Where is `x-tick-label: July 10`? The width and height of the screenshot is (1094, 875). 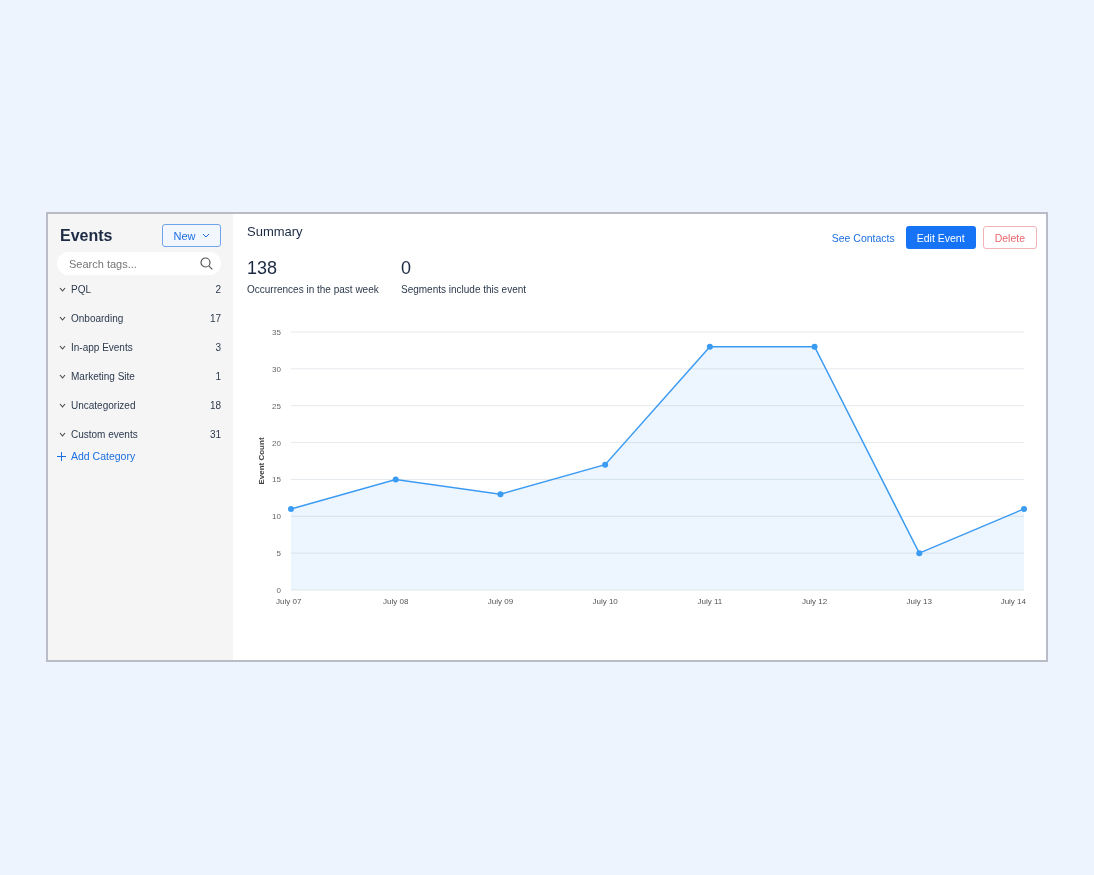 x-tick-label: July 10 is located at coordinates (605, 601).